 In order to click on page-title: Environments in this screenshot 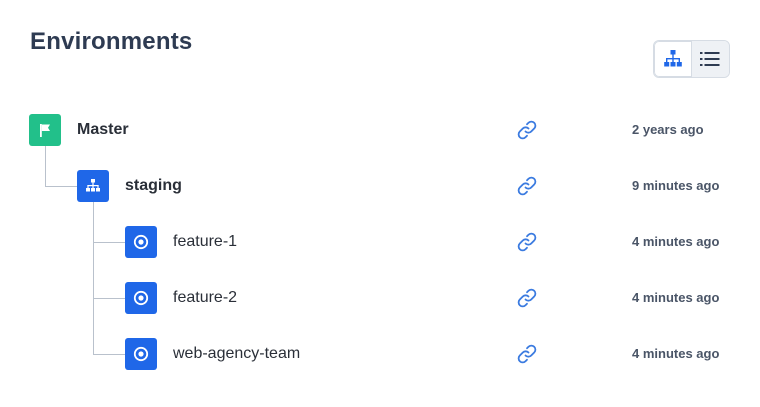, I will do `click(111, 41)`.